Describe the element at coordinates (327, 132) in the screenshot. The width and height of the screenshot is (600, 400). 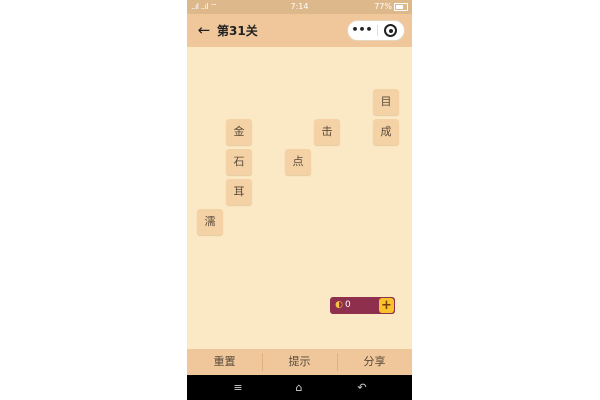
I see `char-tile: 击` at that location.